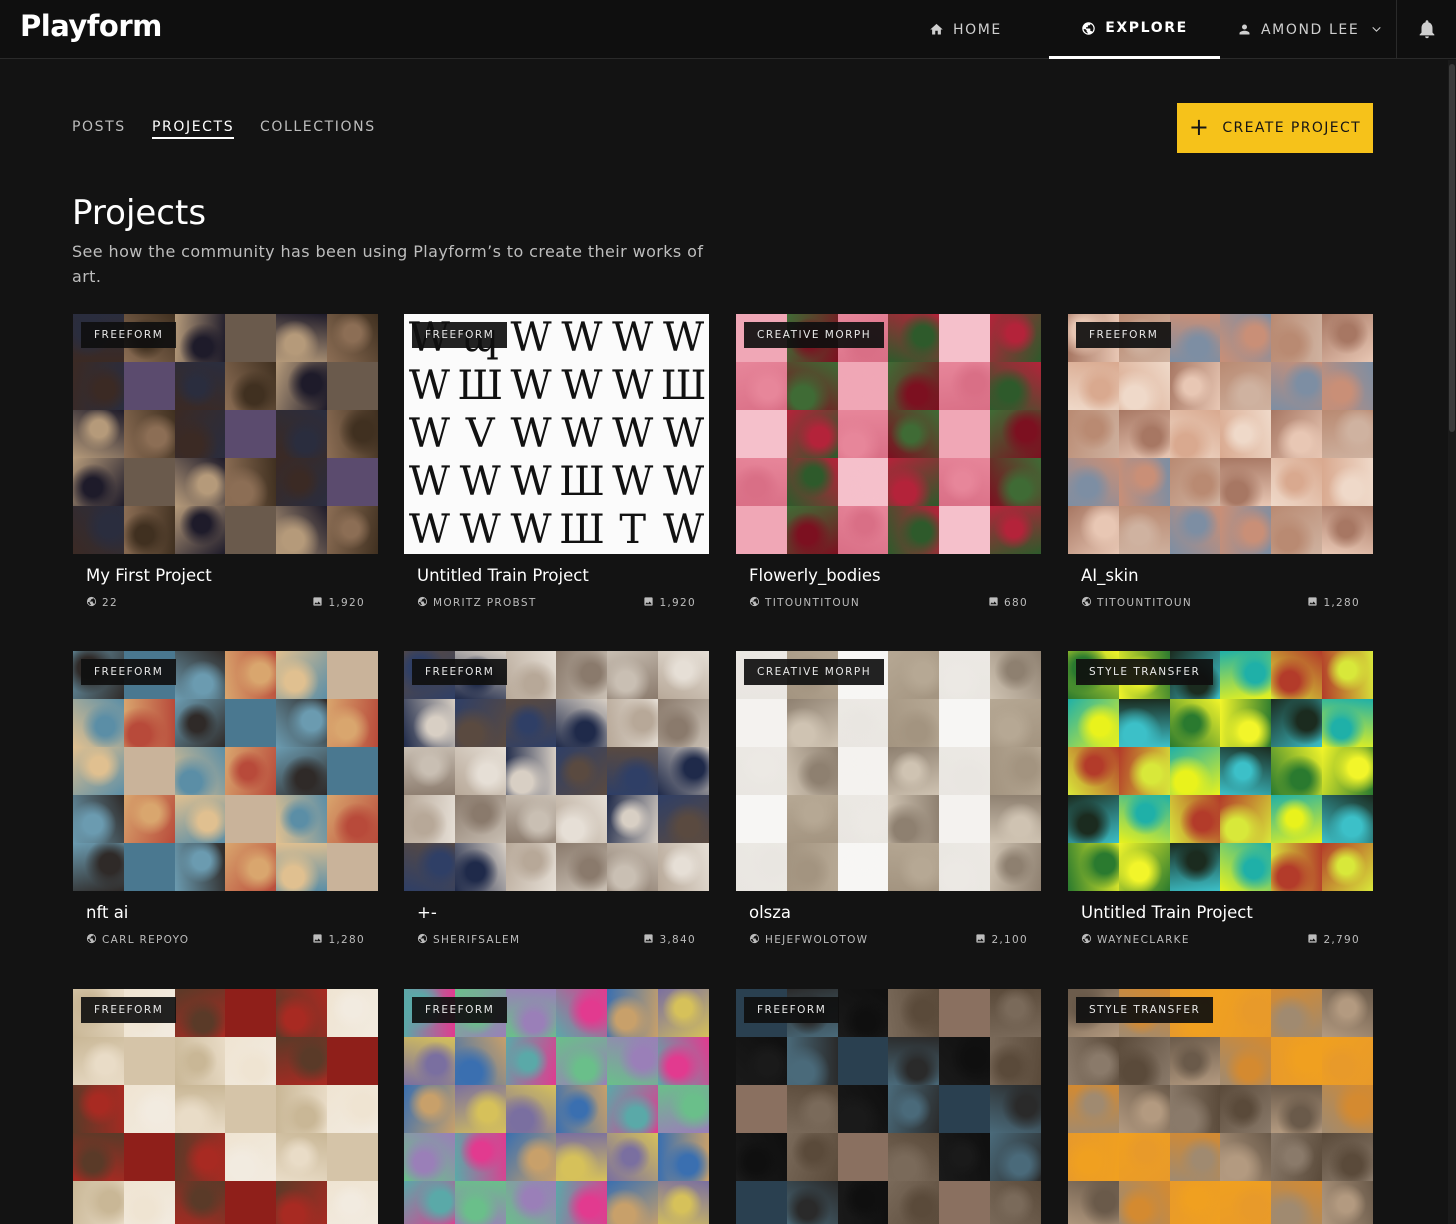 The width and height of the screenshot is (1456, 1224). What do you see at coordinates (888, 940) in the screenshot?
I see `project-meta: HEJEFWOLOTOW 2,100` at bounding box center [888, 940].